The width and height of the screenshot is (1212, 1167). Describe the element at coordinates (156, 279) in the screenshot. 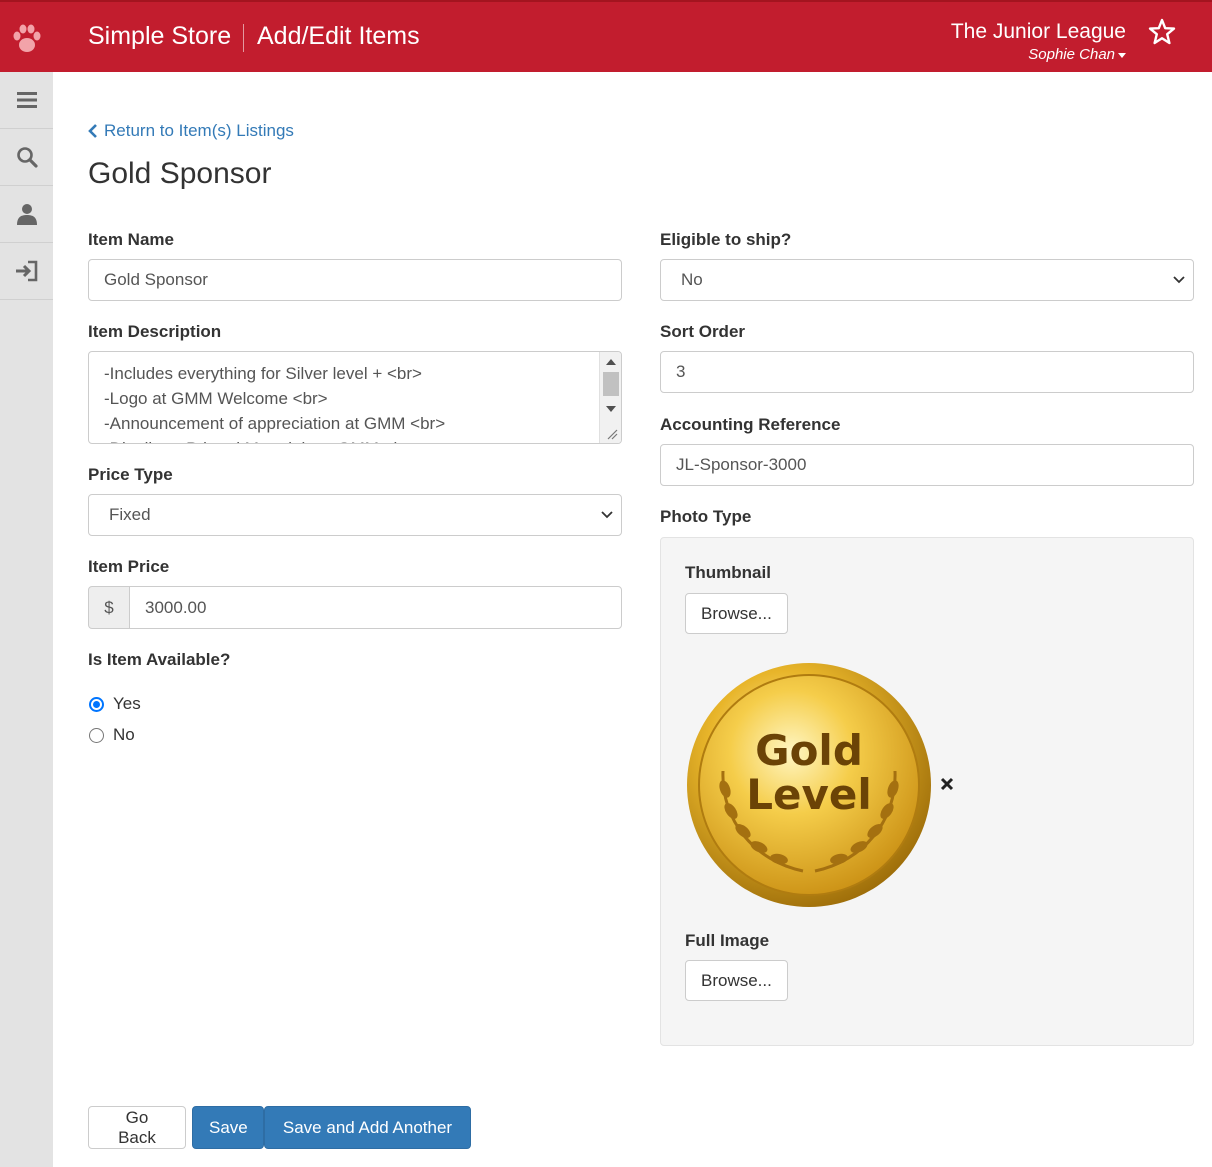

I see `item-name-value: Gold Sponsor` at that location.